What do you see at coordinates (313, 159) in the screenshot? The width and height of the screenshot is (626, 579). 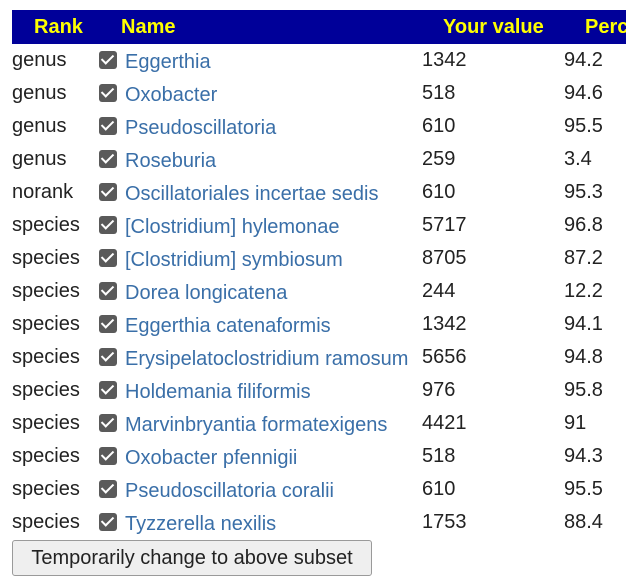 I see `table-row: genus Roseburia 259 3.4` at bounding box center [313, 159].